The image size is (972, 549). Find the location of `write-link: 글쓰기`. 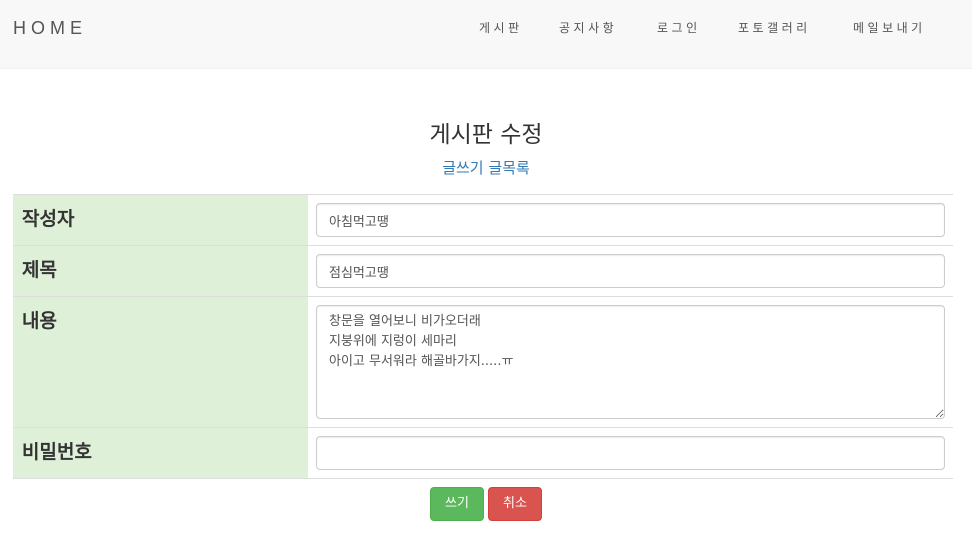

write-link: 글쓰기 is located at coordinates (462, 168).